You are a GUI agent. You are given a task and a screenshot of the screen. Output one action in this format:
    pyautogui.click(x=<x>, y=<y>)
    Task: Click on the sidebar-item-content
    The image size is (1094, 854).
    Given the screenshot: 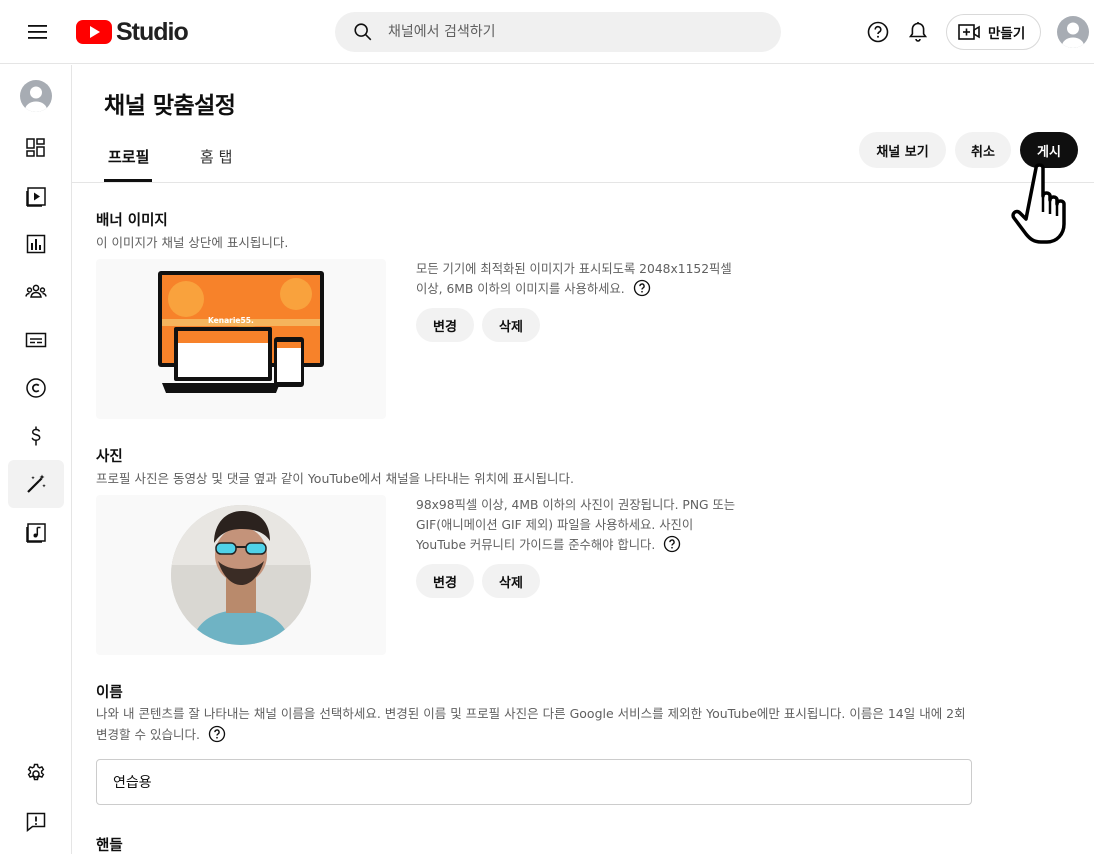 What is the action you would take?
    pyautogui.click(x=36, y=196)
    